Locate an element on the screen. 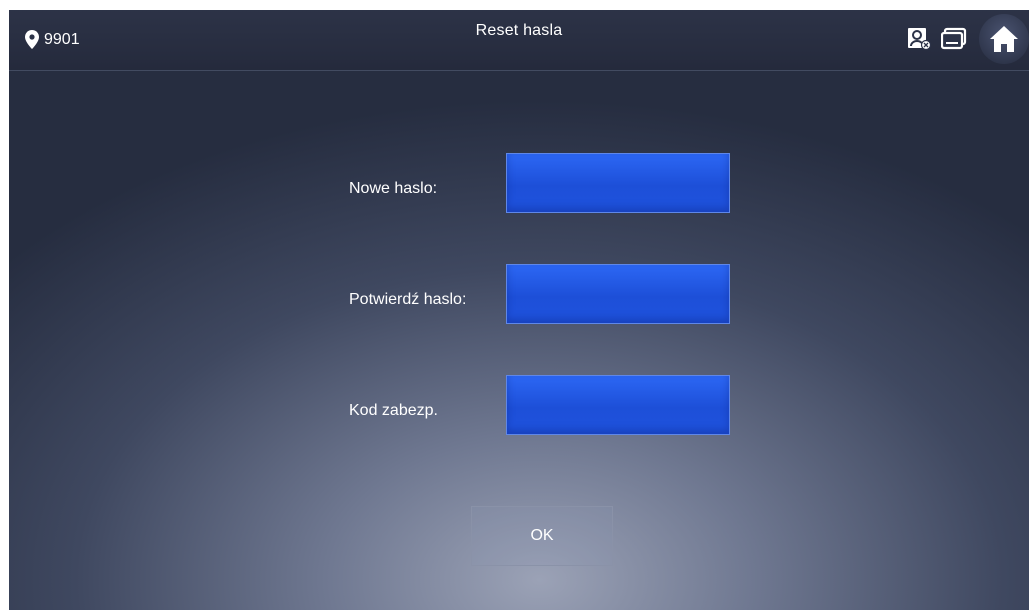  home-button is located at coordinates (1004, 39).